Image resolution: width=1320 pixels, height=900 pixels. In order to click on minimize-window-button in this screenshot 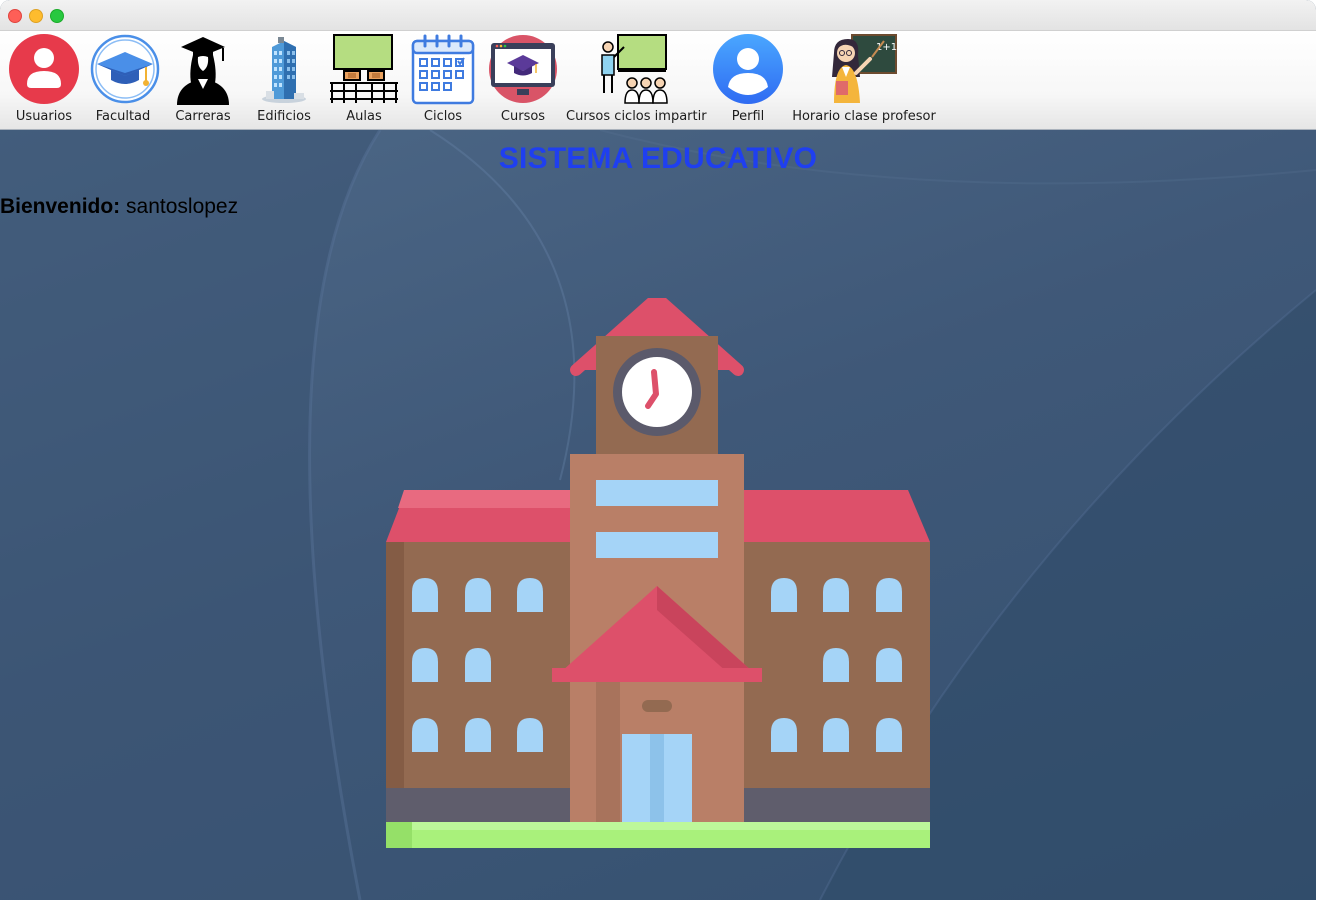, I will do `click(36, 16)`.